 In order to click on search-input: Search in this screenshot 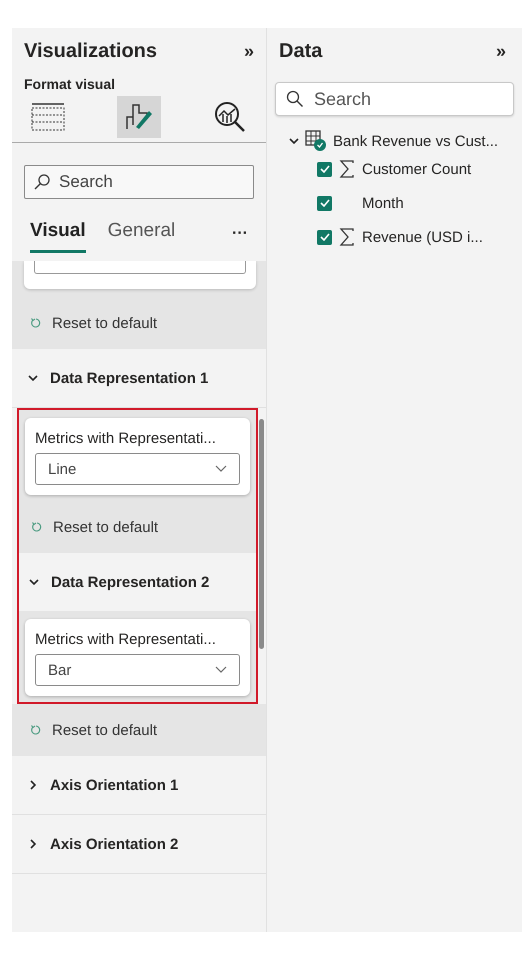, I will do `click(134, 182)`.